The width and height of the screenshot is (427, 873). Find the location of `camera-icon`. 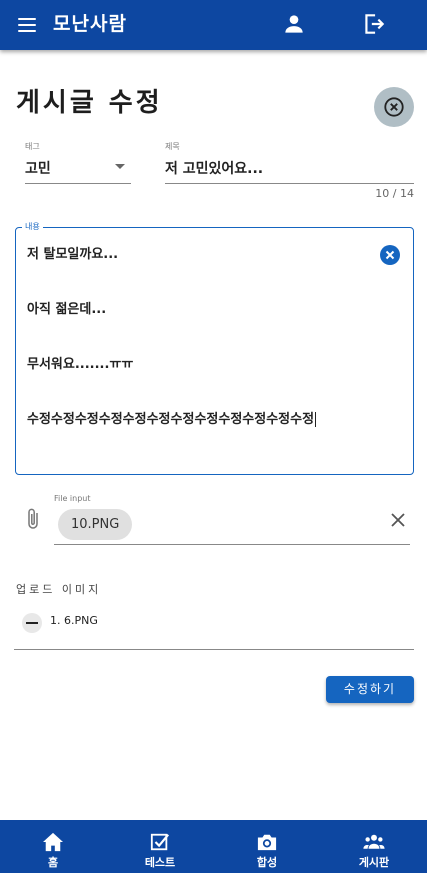

camera-icon is located at coordinates (267, 842).